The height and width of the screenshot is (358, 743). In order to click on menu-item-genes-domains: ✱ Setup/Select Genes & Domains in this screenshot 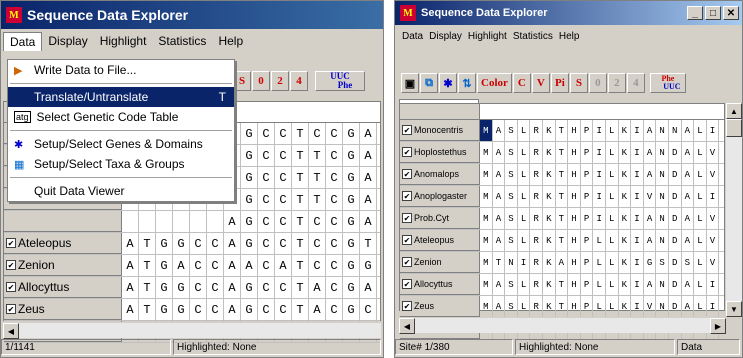, I will do `click(121, 144)`.